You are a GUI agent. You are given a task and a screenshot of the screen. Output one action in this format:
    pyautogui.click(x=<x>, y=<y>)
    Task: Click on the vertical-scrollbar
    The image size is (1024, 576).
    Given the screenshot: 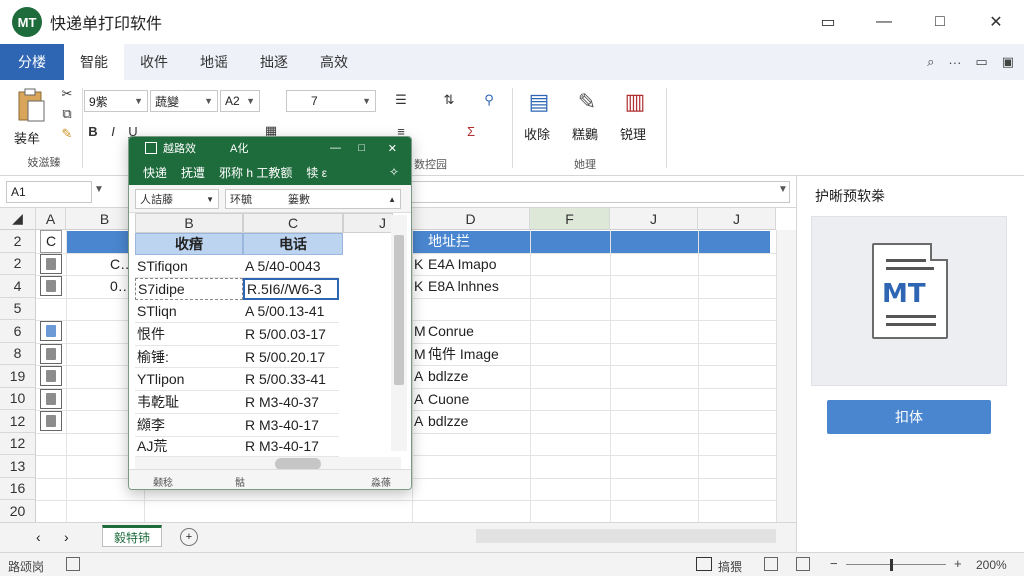 What is the action you would take?
    pyautogui.click(x=786, y=376)
    